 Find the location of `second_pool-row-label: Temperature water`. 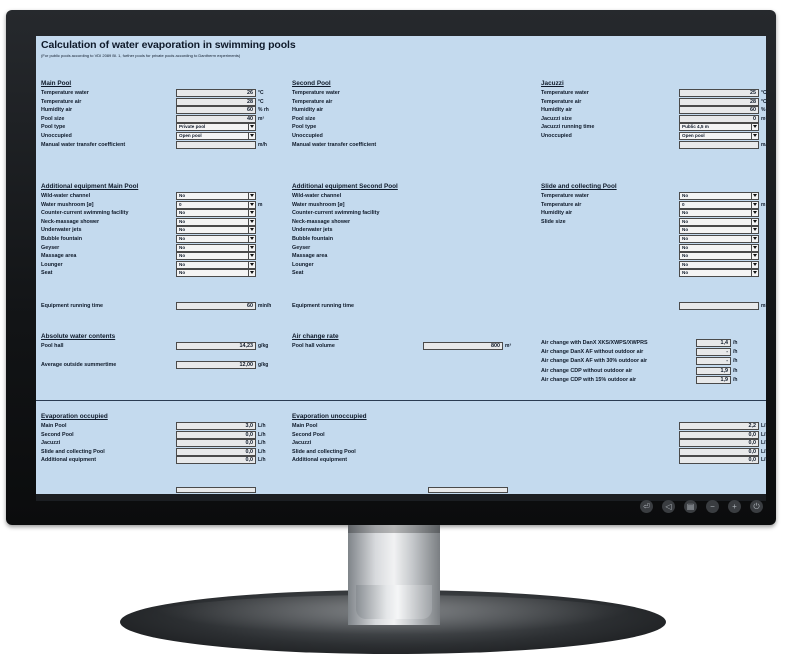

second_pool-row-label: Temperature water is located at coordinates (316, 93).